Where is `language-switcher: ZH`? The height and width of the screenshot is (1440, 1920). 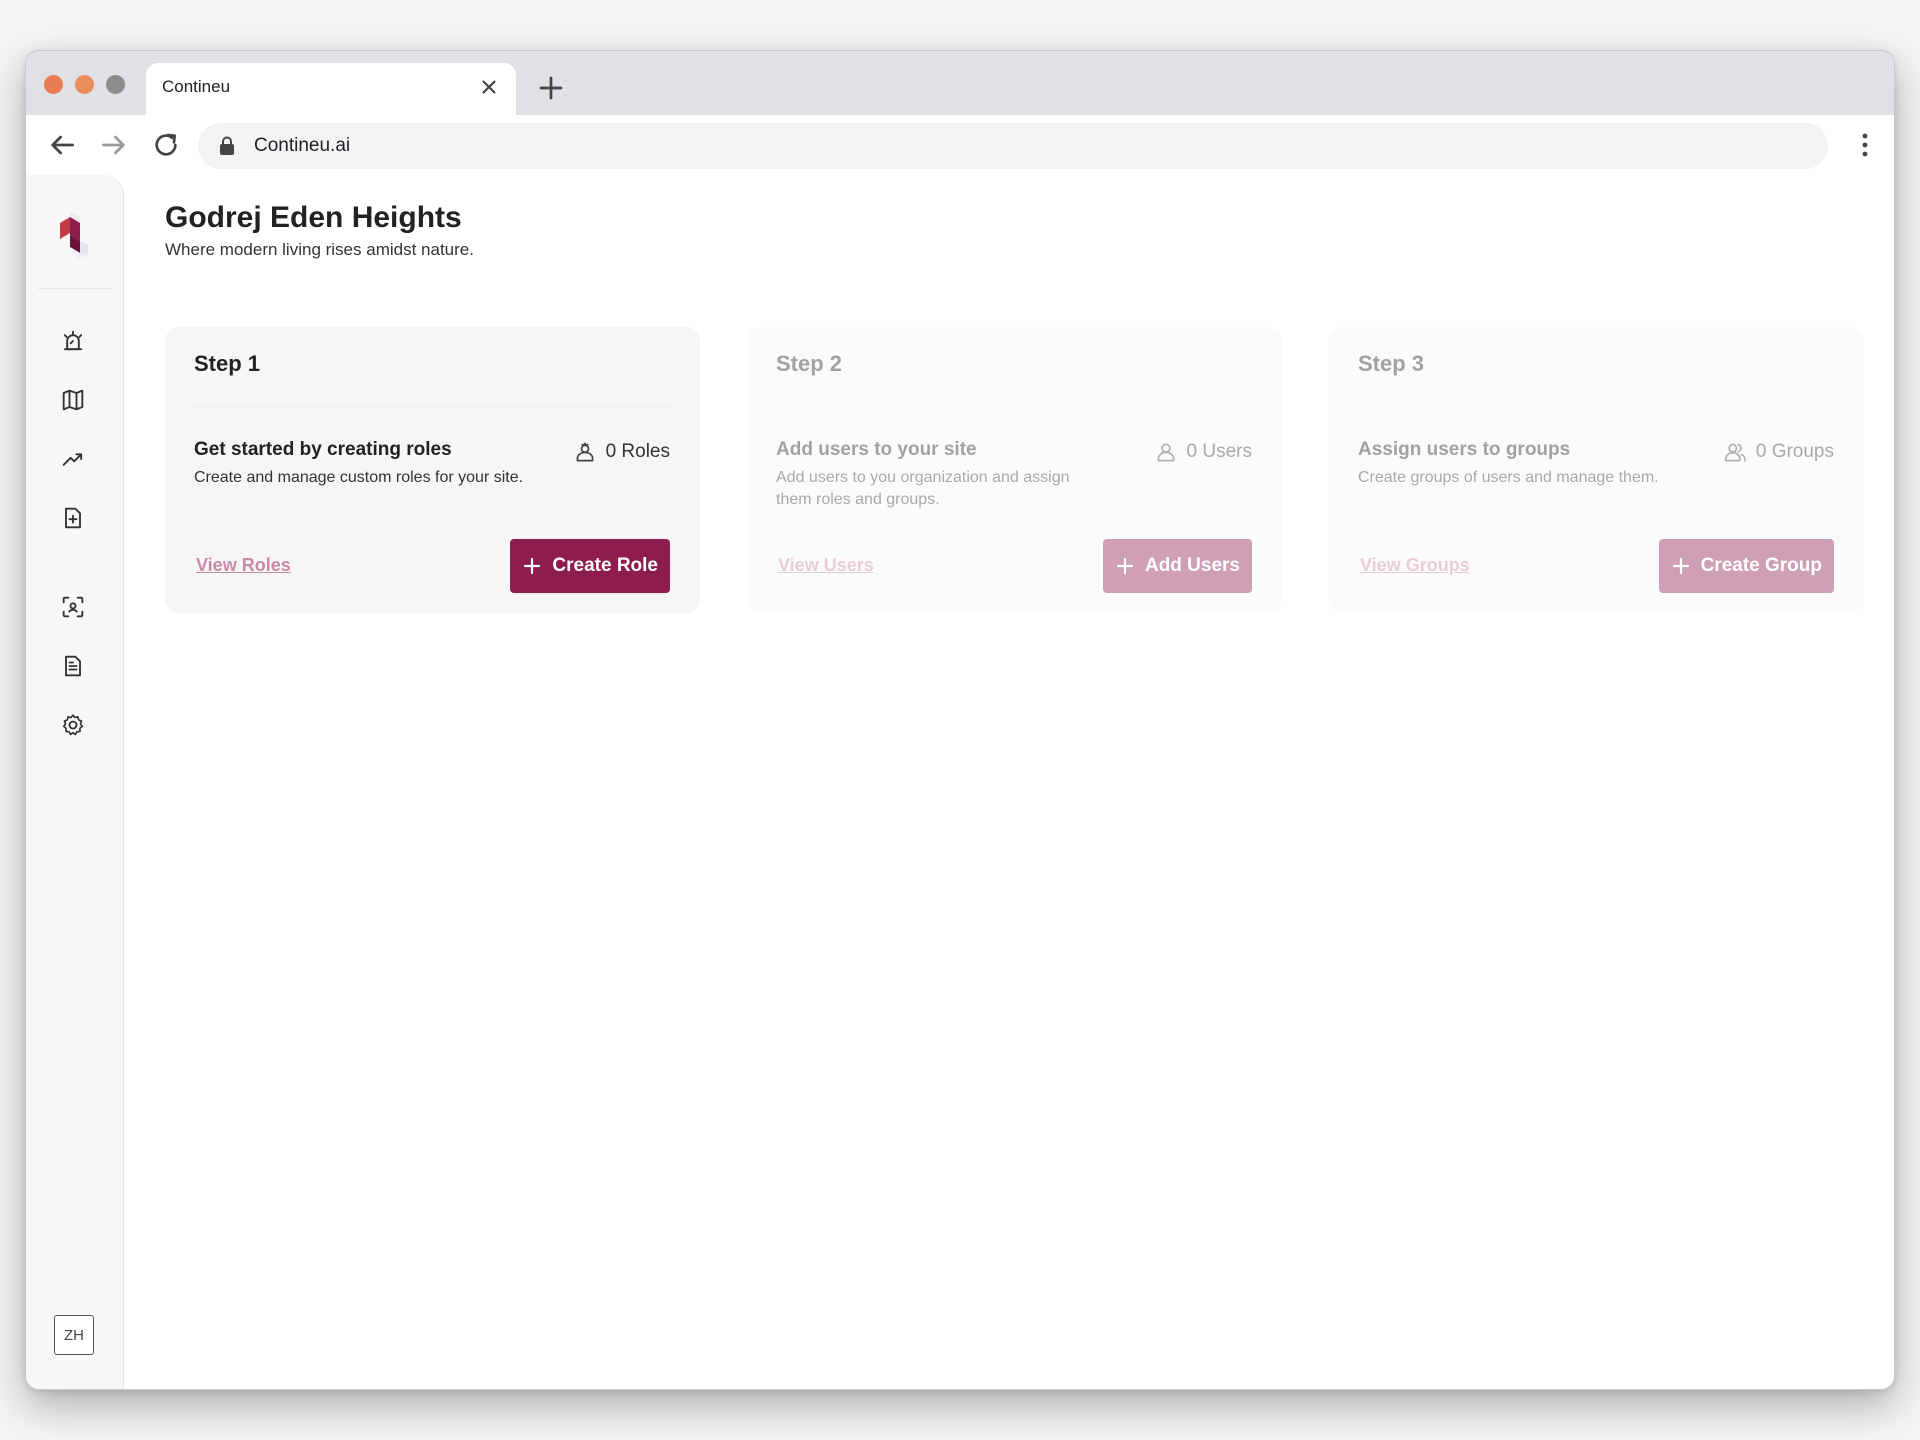 language-switcher: ZH is located at coordinates (74, 1335).